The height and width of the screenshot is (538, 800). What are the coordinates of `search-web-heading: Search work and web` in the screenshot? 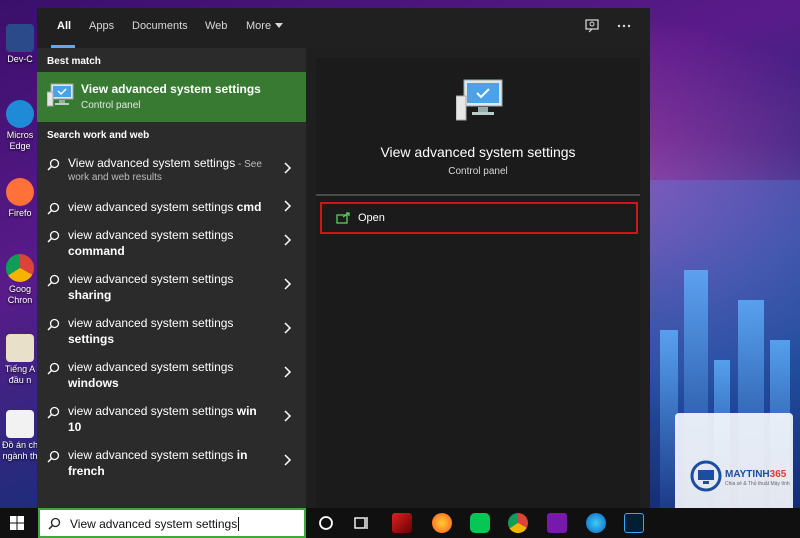 It's located at (98, 135).